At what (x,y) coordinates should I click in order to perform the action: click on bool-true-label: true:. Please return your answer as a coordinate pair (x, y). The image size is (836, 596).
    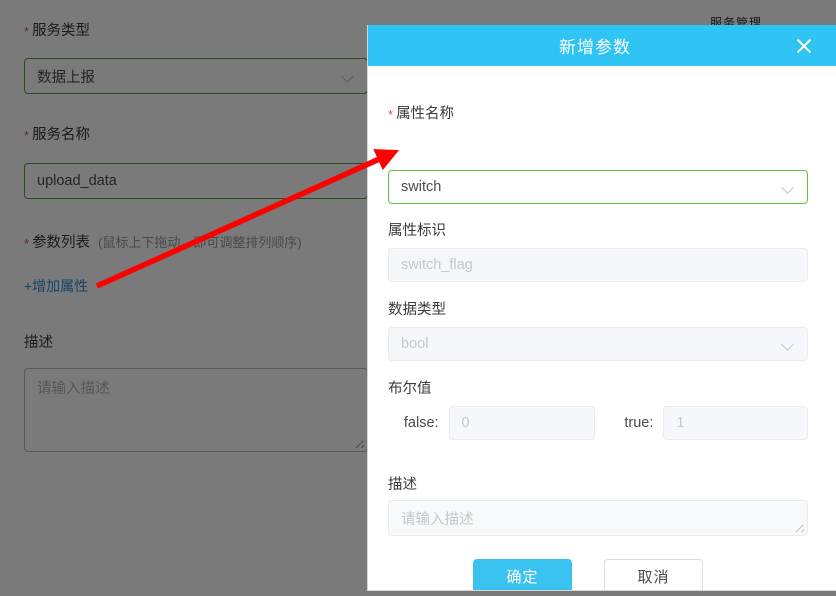
    Looking at the image, I should click on (639, 423).